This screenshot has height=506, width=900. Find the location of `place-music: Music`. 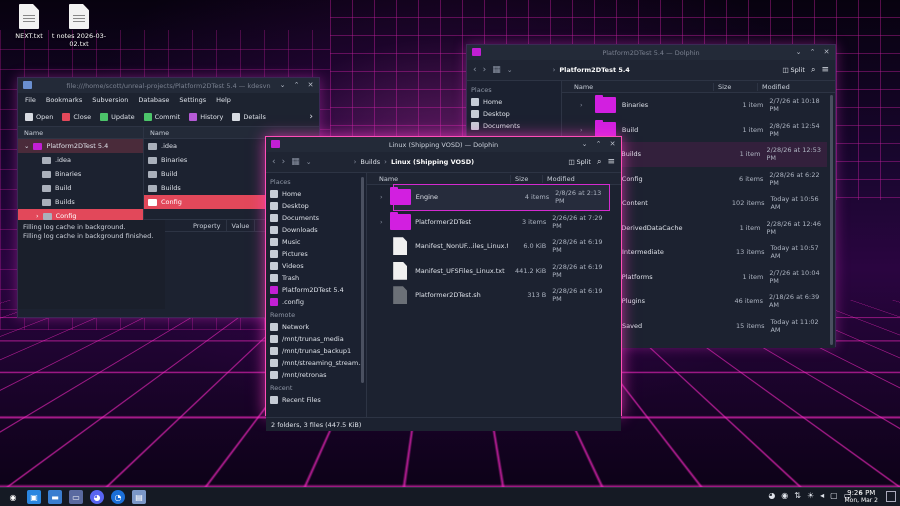

place-music: Music is located at coordinates (316, 242).